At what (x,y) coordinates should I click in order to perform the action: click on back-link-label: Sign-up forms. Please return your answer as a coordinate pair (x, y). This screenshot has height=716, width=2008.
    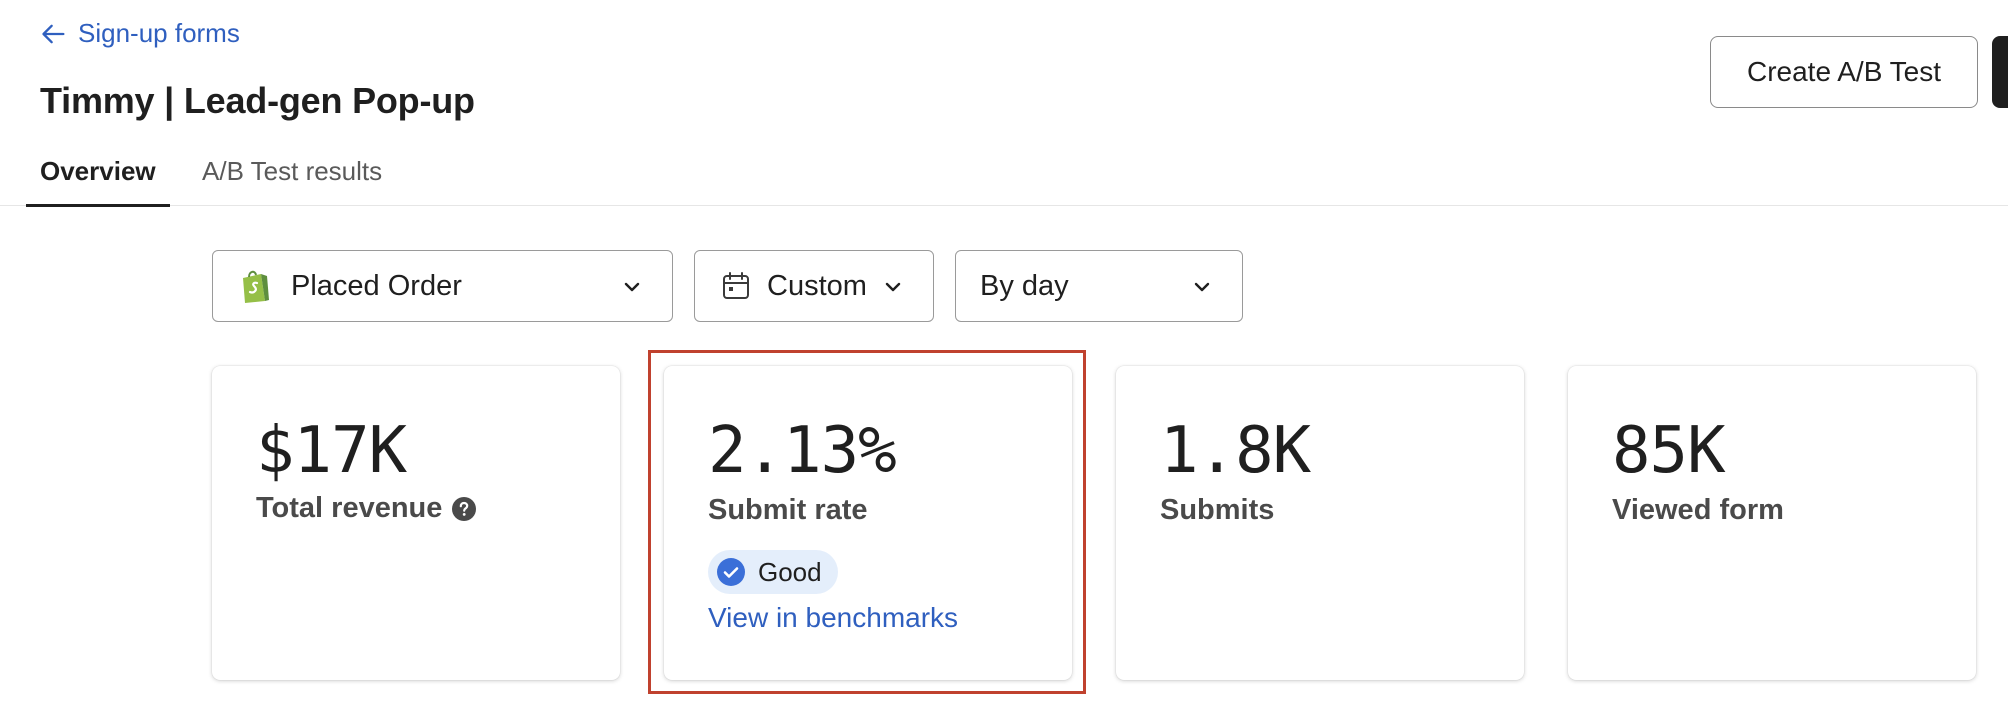
    Looking at the image, I should click on (159, 33).